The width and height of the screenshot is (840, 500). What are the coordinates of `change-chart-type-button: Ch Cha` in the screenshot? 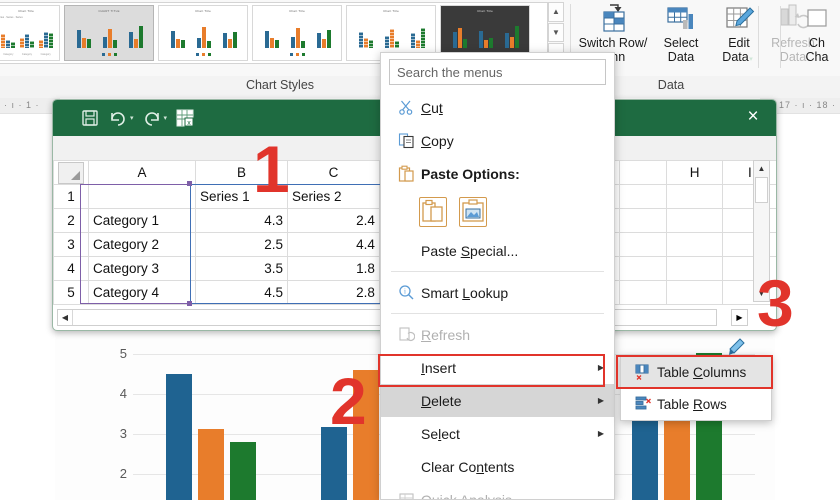 It's located at (815, 37).